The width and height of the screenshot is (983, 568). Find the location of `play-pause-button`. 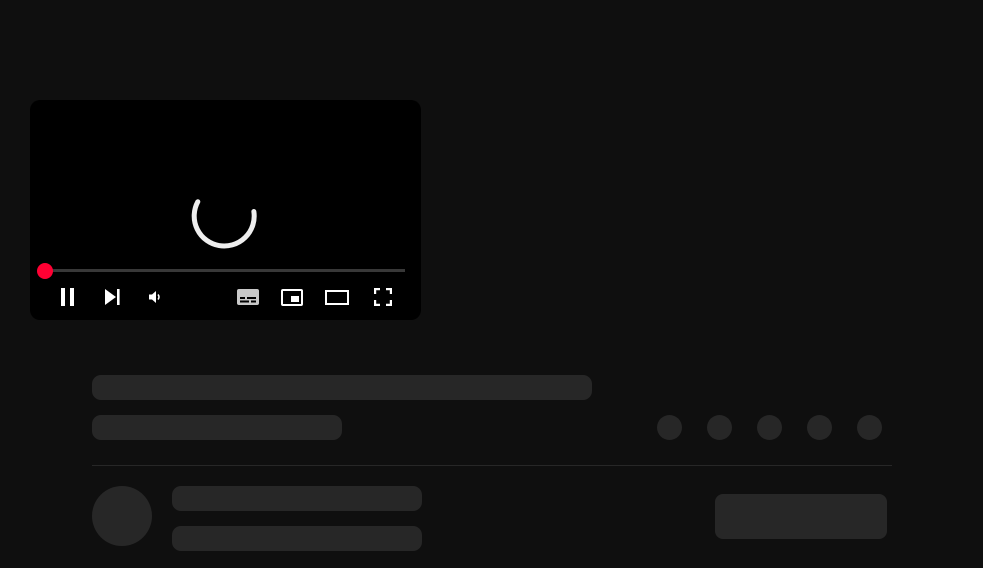

play-pause-button is located at coordinates (68, 297).